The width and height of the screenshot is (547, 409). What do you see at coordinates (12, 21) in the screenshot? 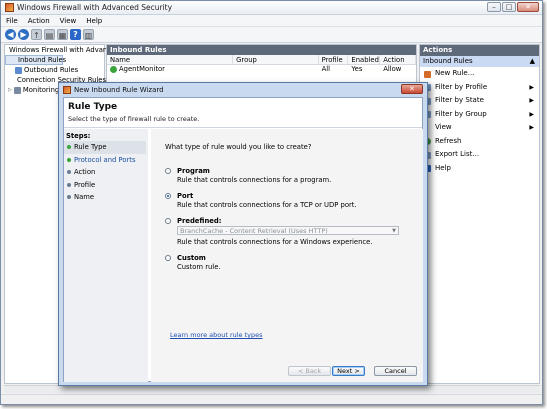
I see `menu-file: File` at bounding box center [12, 21].